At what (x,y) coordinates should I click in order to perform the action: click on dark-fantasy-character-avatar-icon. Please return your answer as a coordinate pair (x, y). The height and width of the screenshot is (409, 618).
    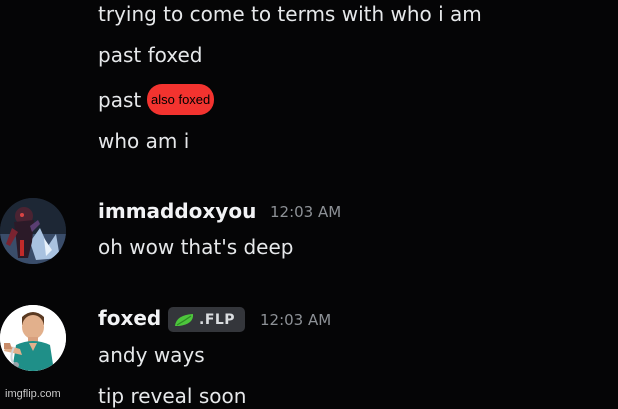
    Looking at the image, I should click on (33, 231).